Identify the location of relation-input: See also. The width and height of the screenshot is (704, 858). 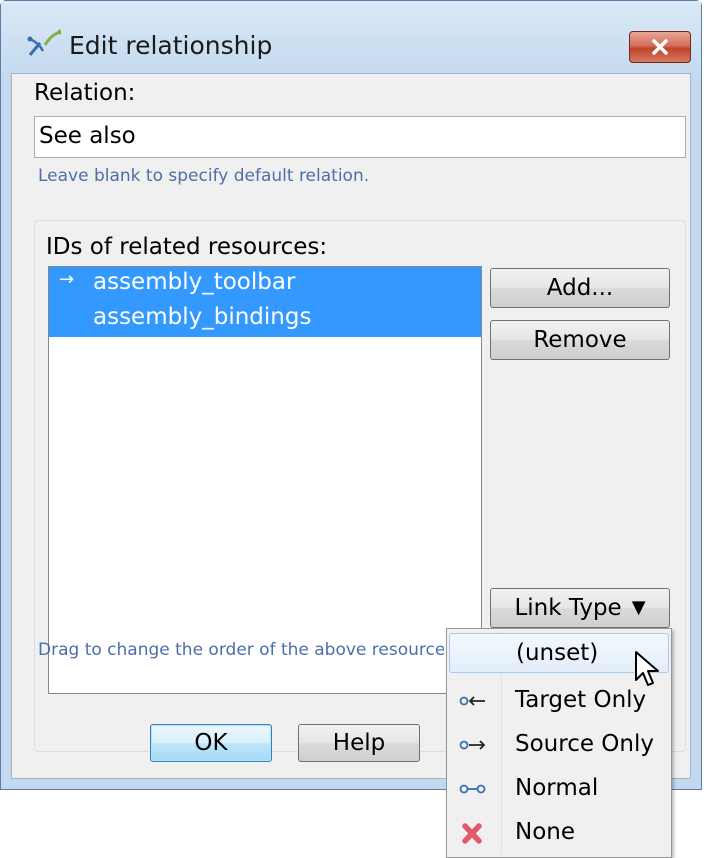
(360, 137).